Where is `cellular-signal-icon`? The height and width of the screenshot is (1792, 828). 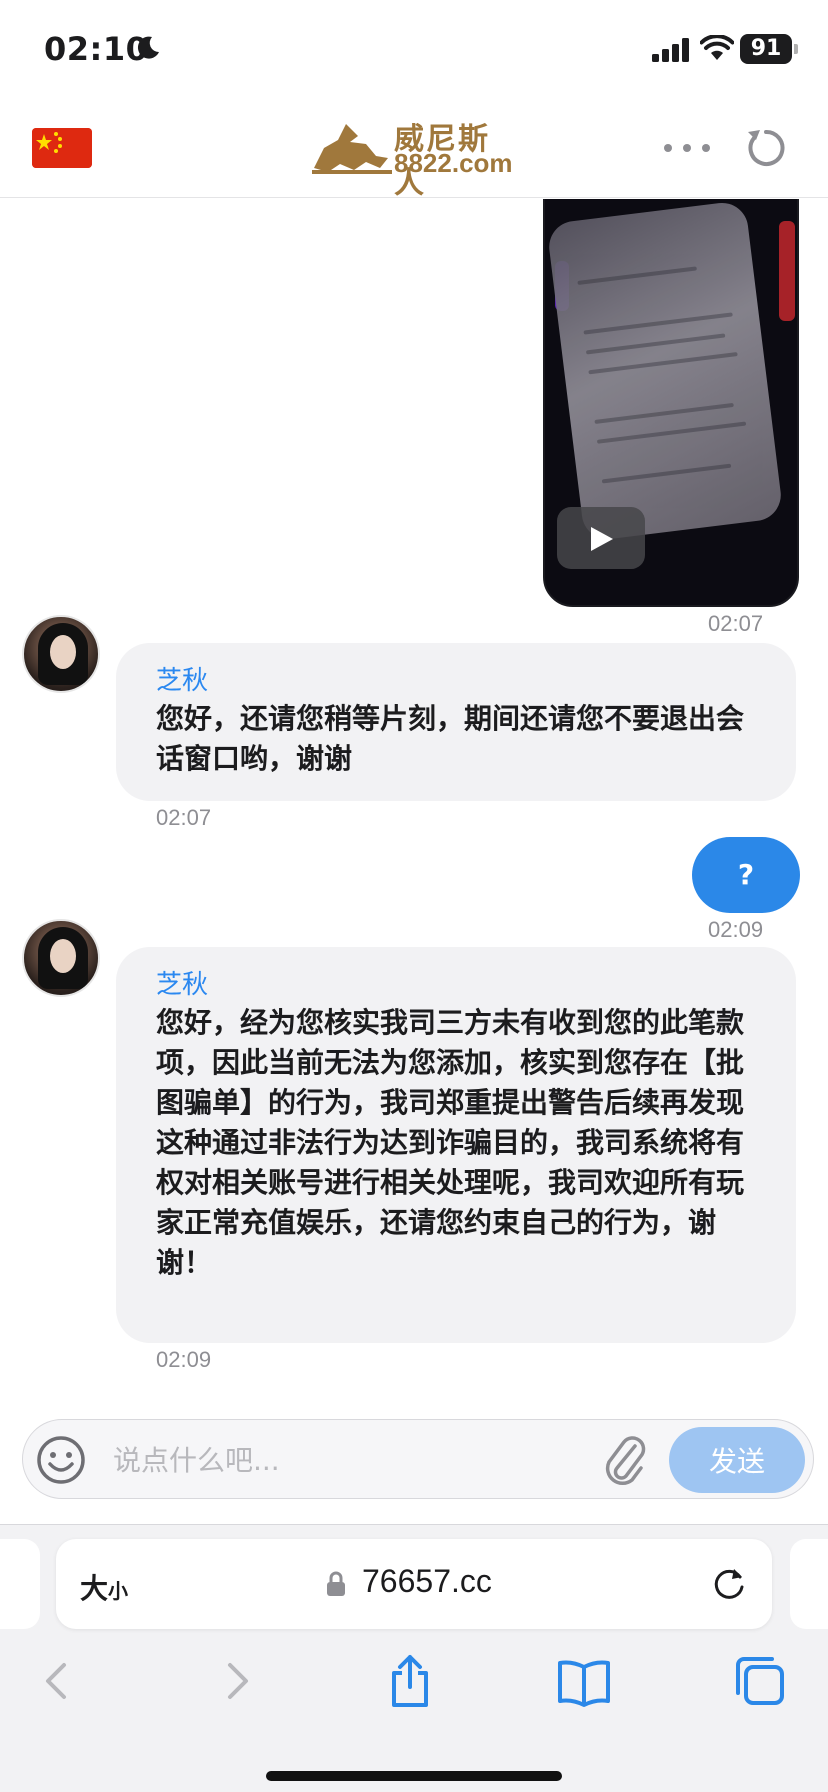
cellular-signal-icon is located at coordinates (670, 50).